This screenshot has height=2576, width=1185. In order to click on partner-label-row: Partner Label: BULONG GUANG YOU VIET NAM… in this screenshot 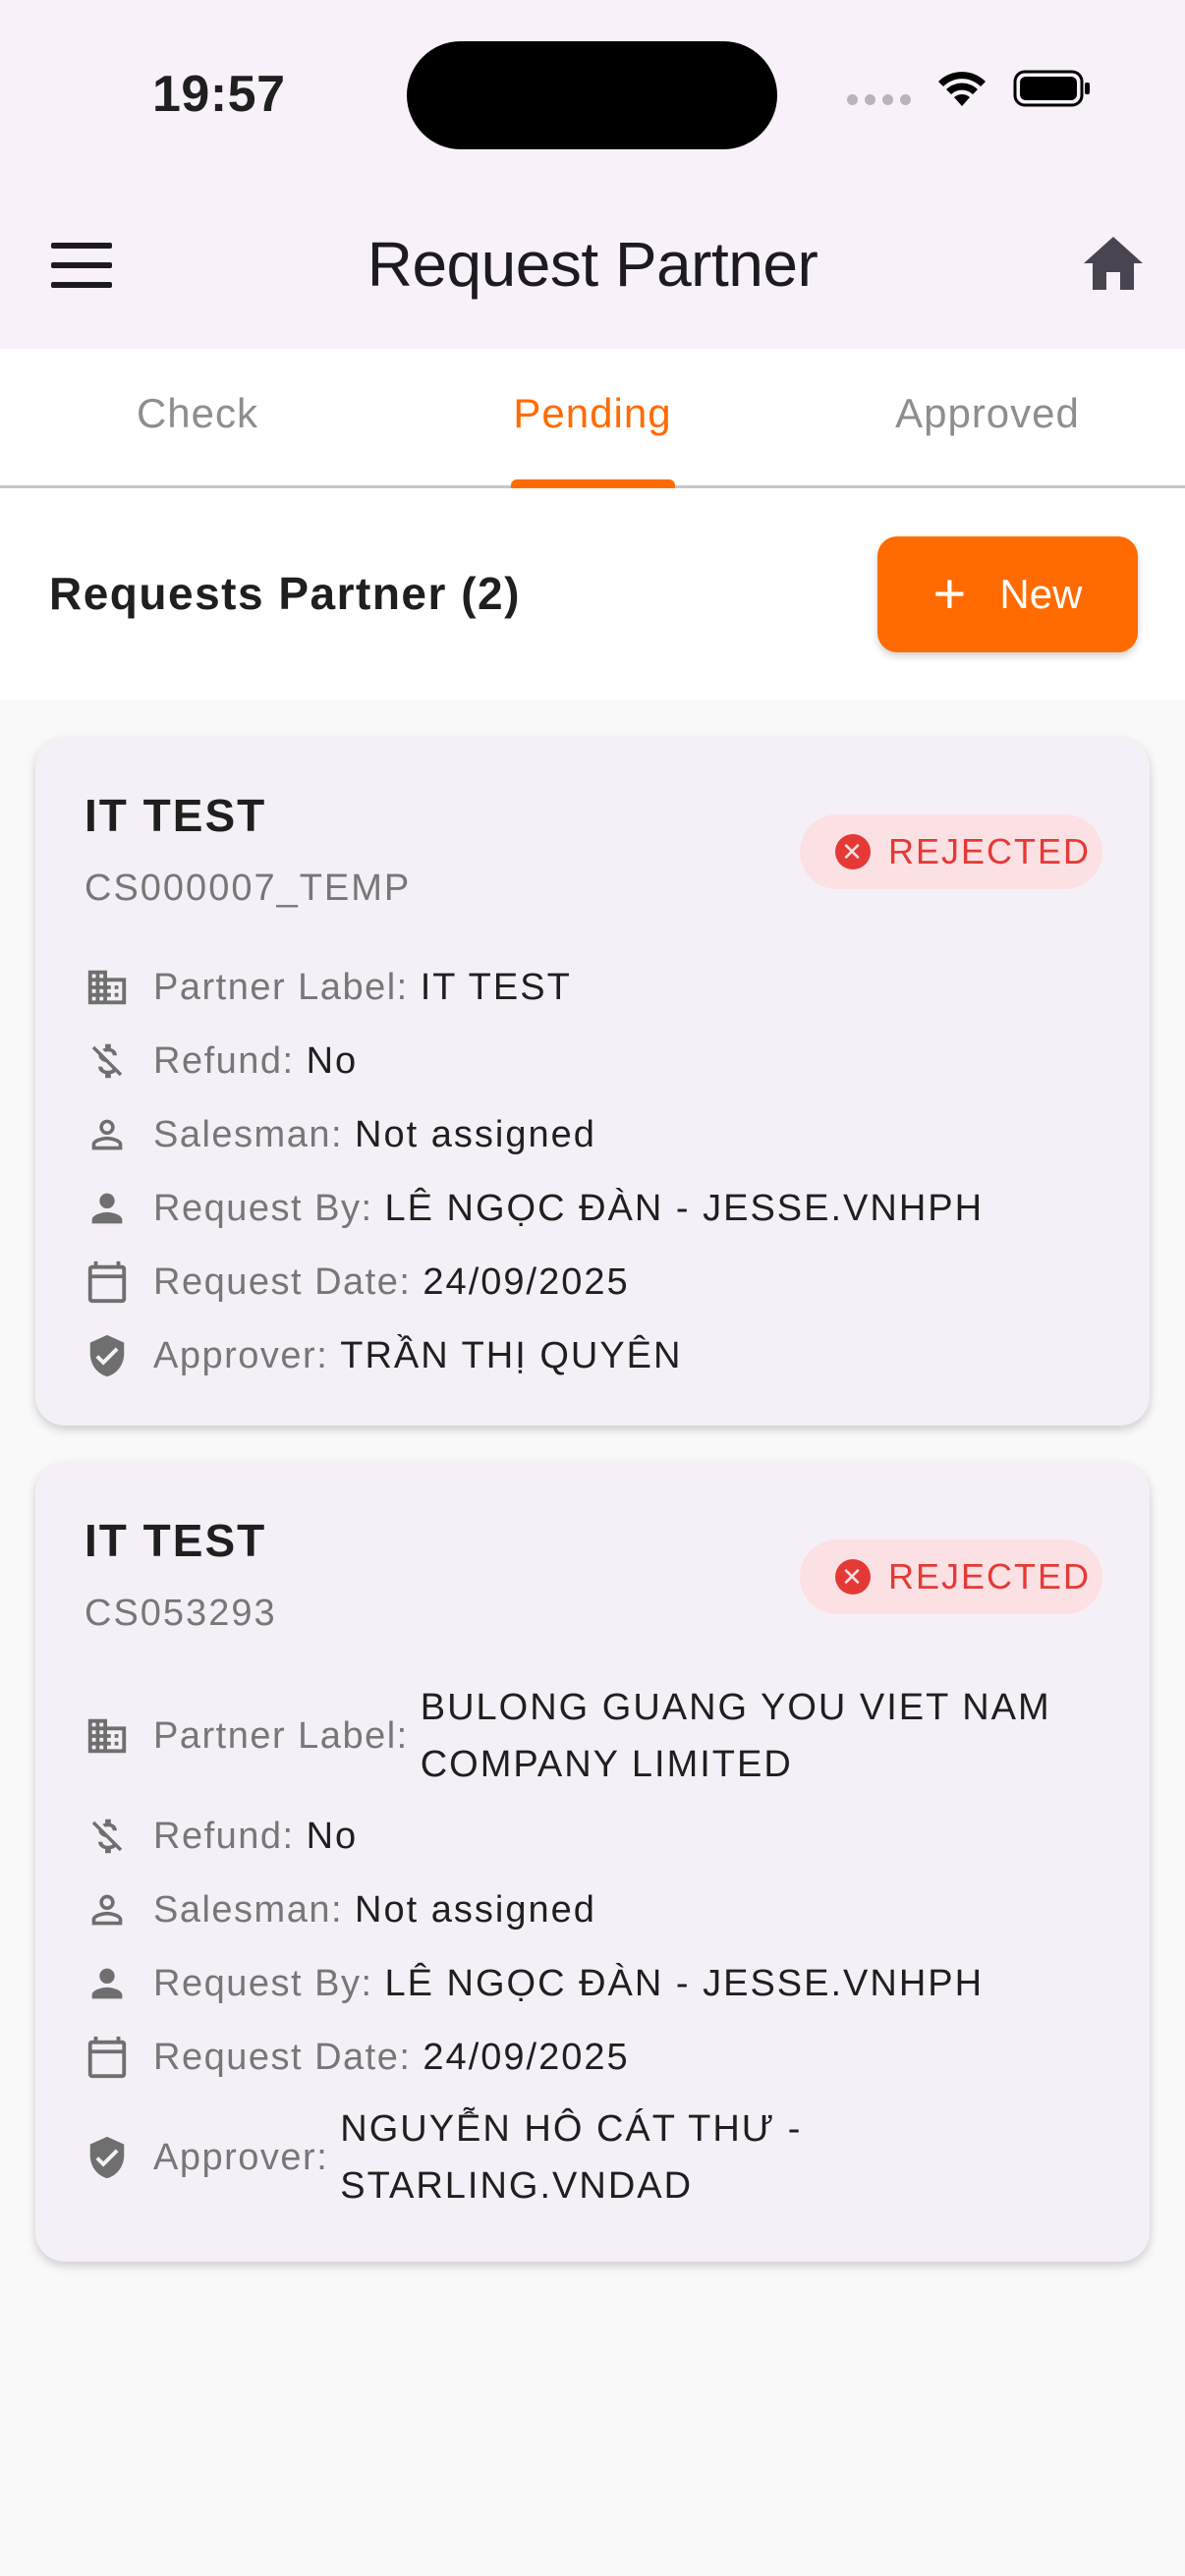, I will do `click(592, 1736)`.